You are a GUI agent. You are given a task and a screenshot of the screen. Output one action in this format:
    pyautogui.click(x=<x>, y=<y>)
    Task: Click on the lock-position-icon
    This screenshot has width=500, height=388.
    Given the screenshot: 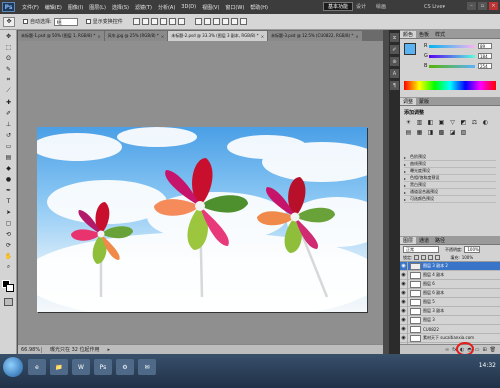 What is the action you would take?
    pyautogui.click(x=431, y=257)
    